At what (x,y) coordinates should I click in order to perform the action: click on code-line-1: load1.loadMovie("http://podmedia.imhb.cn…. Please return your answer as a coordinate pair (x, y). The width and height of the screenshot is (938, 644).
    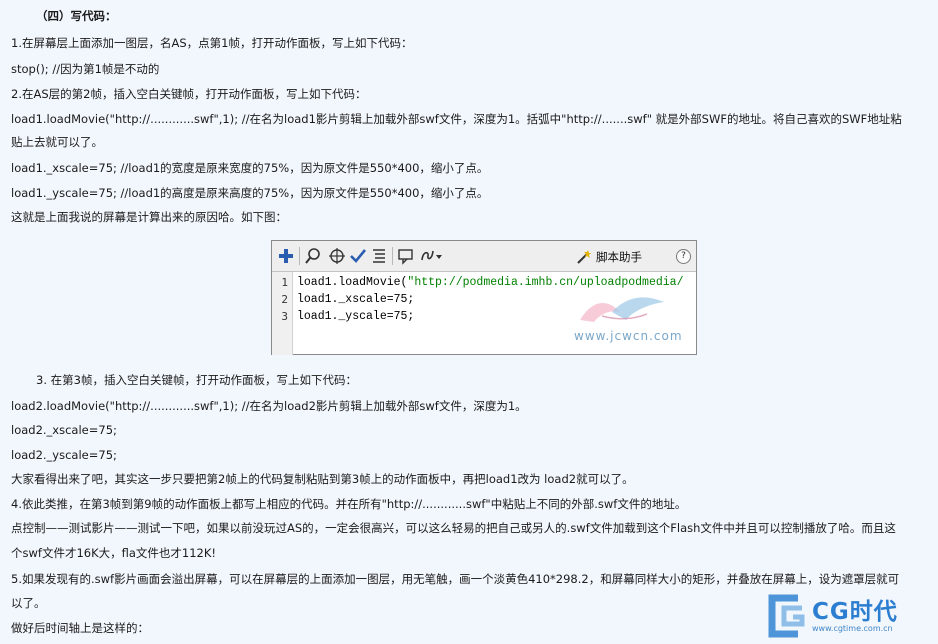
    Looking at the image, I should click on (490, 282).